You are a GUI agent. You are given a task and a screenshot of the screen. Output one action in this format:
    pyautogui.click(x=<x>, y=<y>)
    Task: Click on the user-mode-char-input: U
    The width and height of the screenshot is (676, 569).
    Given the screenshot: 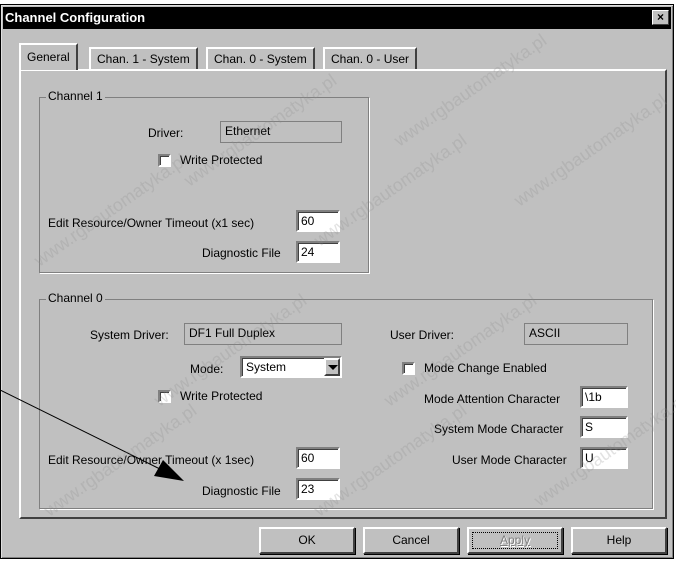 What is the action you would take?
    pyautogui.click(x=604, y=458)
    